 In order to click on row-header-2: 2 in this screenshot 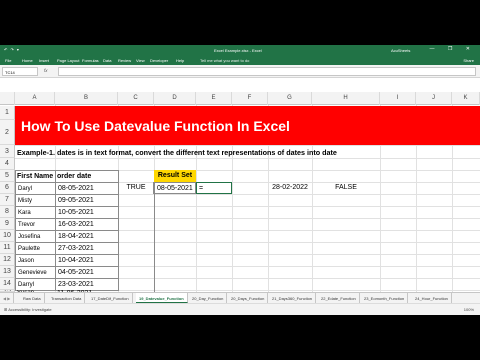, I will do `click(7, 132)`.